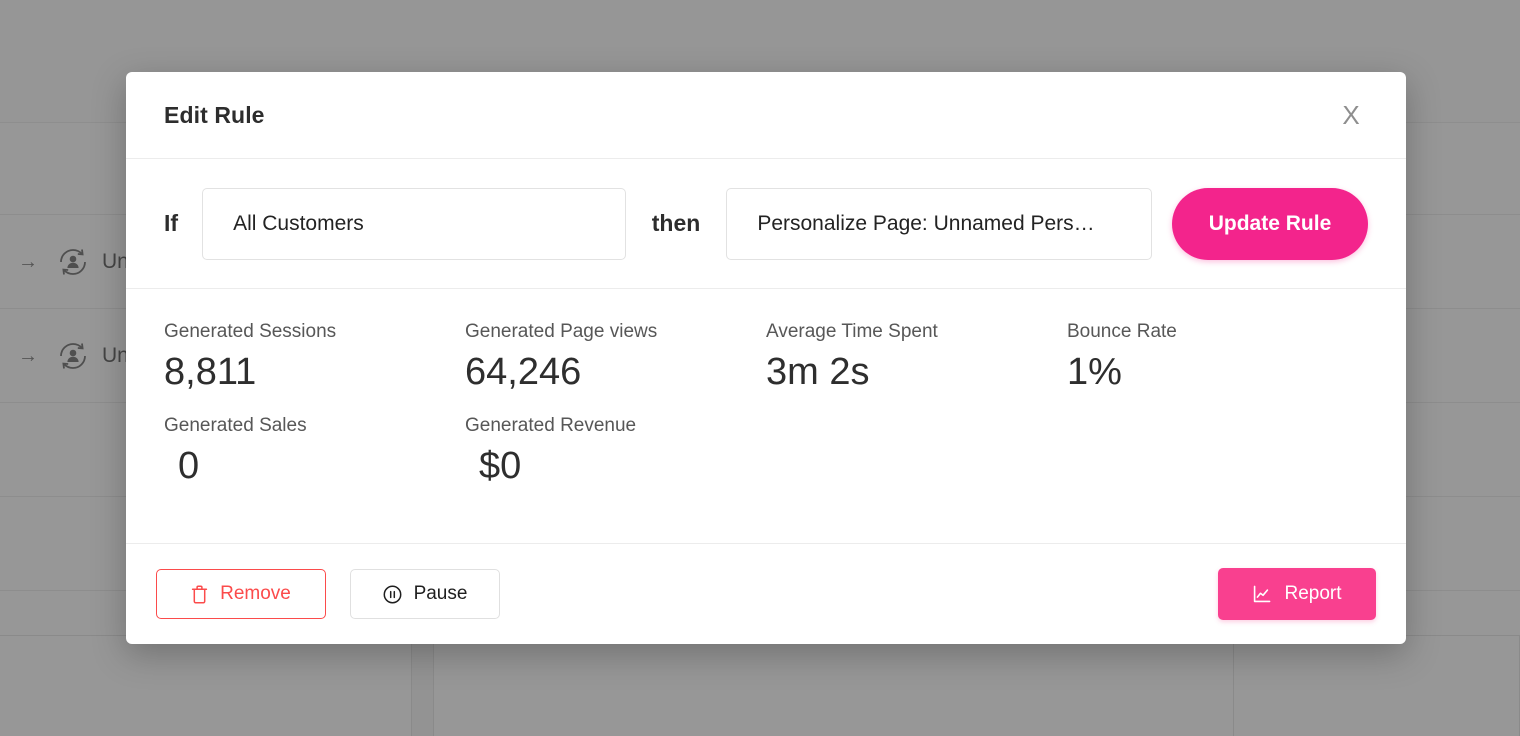  What do you see at coordinates (1351, 115) in the screenshot?
I see `close-icon: X` at bounding box center [1351, 115].